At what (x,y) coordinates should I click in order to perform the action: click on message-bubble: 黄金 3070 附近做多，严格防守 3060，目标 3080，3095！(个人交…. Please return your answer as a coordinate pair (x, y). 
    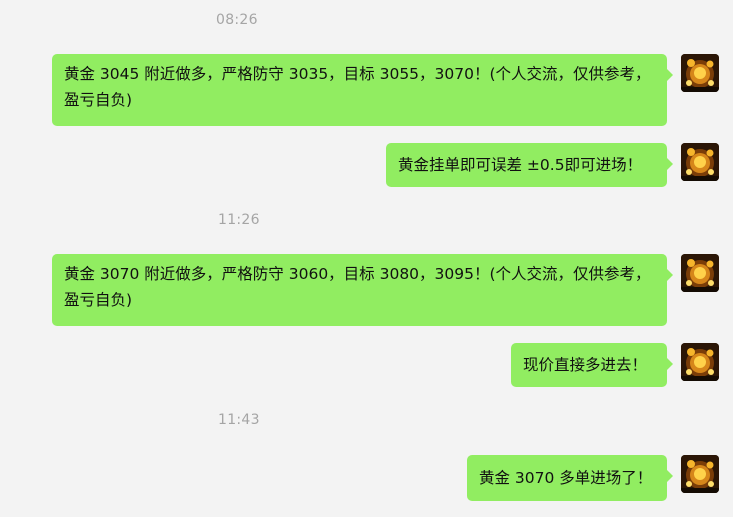
    Looking at the image, I should click on (362, 290).